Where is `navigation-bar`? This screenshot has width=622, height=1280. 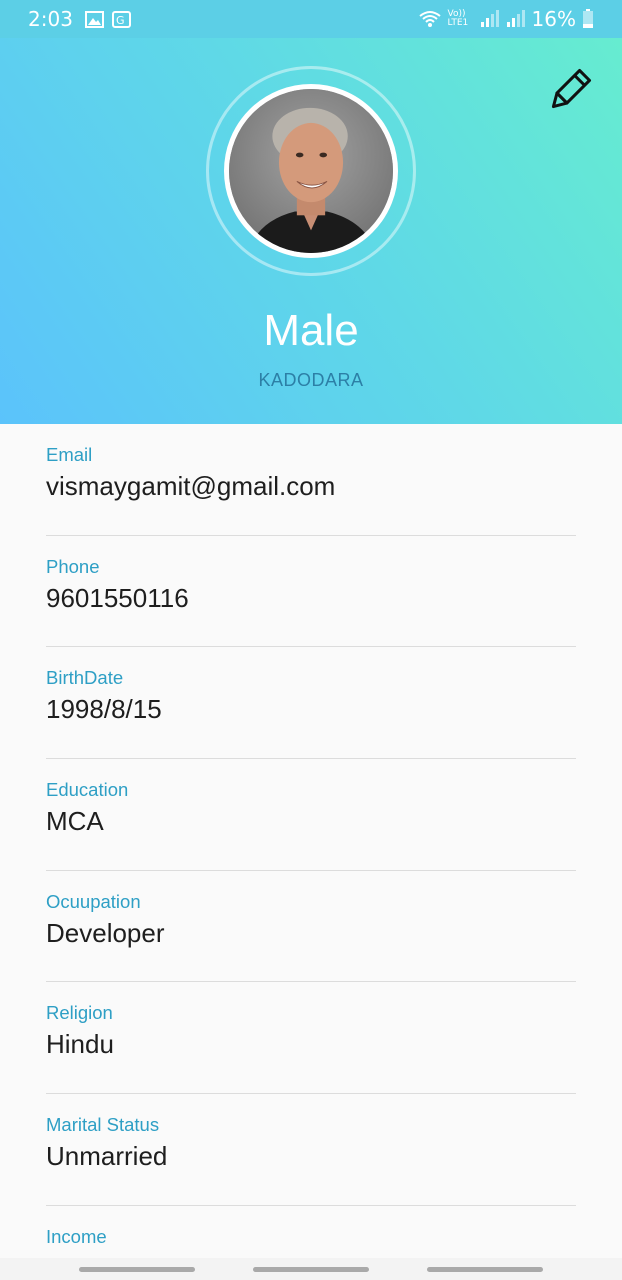 navigation-bar is located at coordinates (311, 1269).